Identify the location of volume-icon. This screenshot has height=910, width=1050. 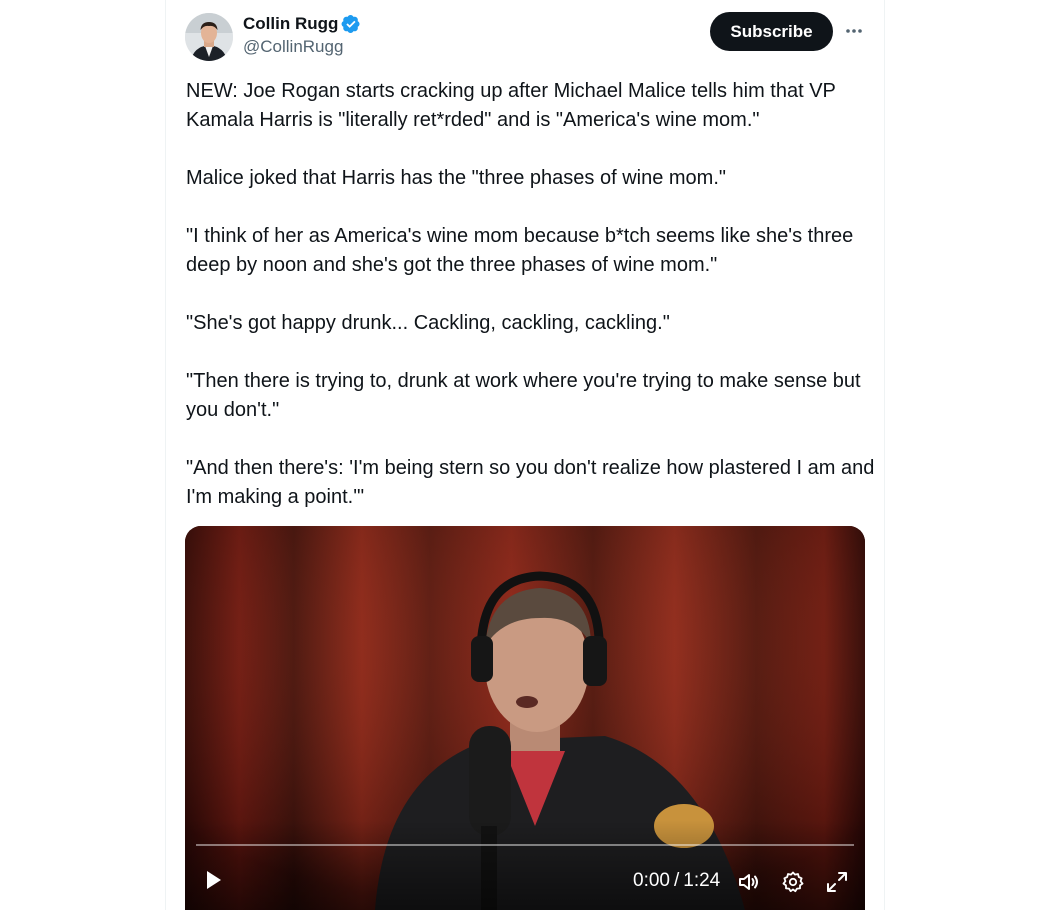
(748, 882).